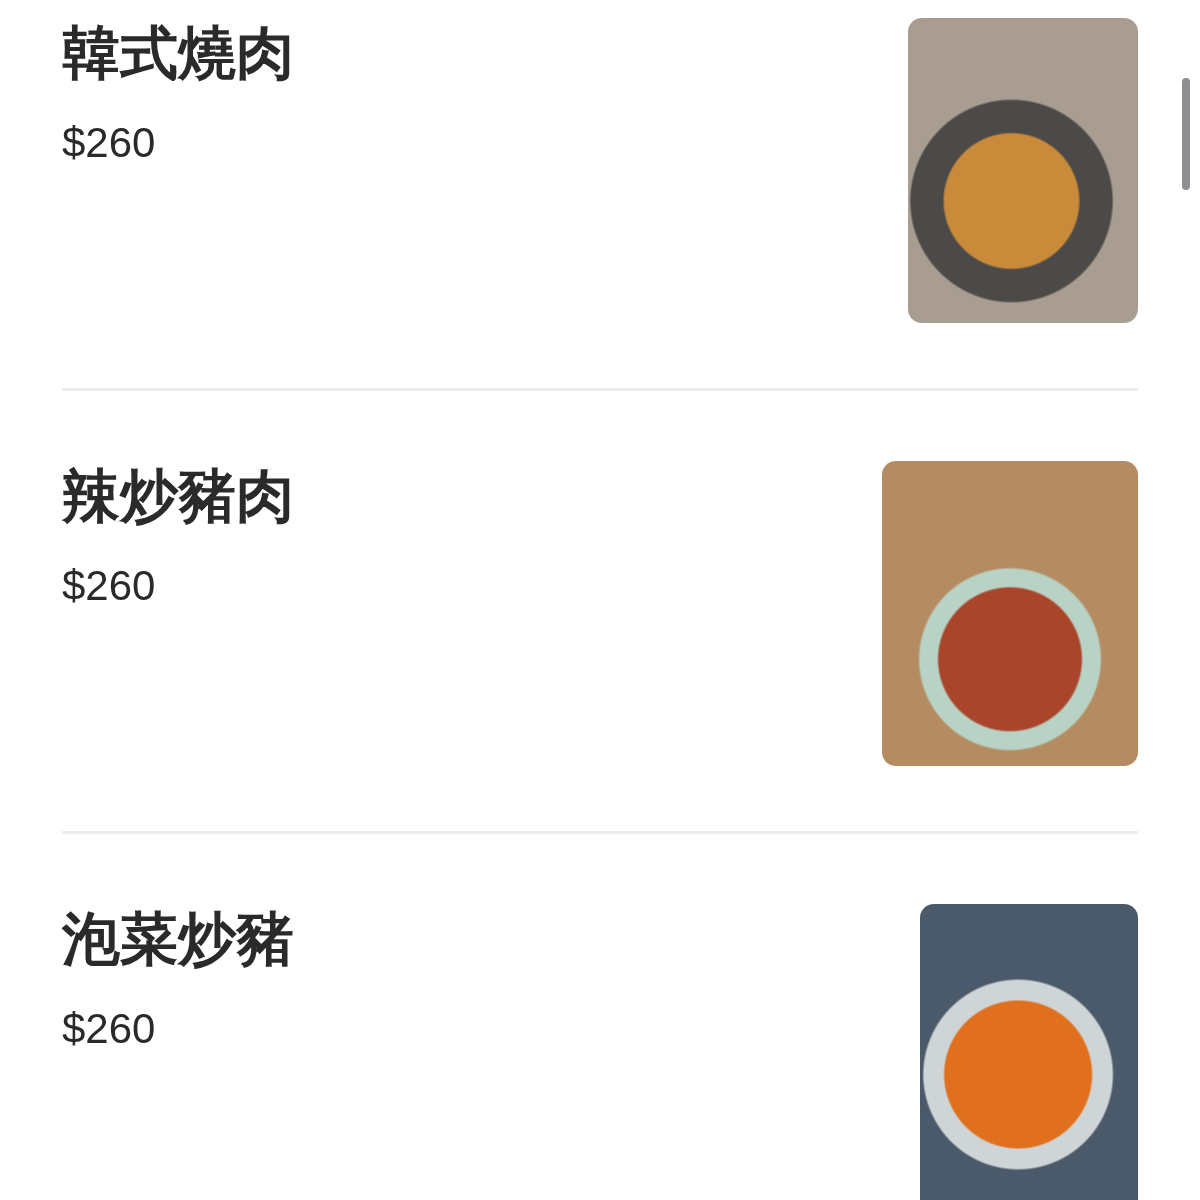  Describe the element at coordinates (178, 940) in the screenshot. I see `dish-name: 泡菜炒豬` at that location.